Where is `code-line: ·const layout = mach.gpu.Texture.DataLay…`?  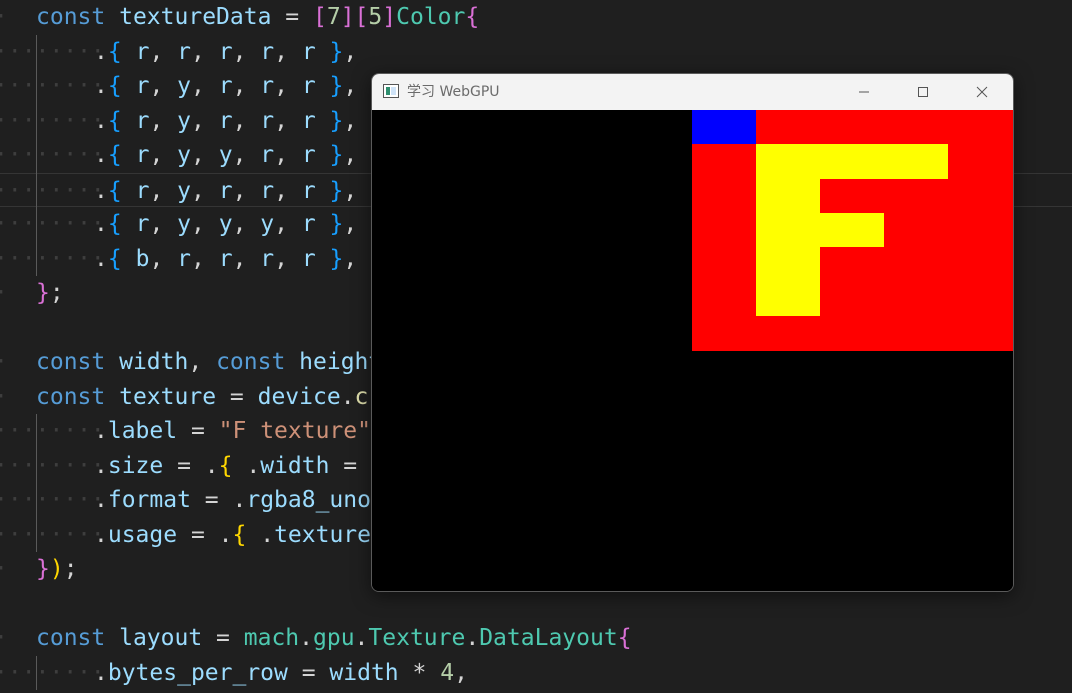 code-line: ·const layout = mach.gpu.Texture.DataLay… is located at coordinates (536, 638).